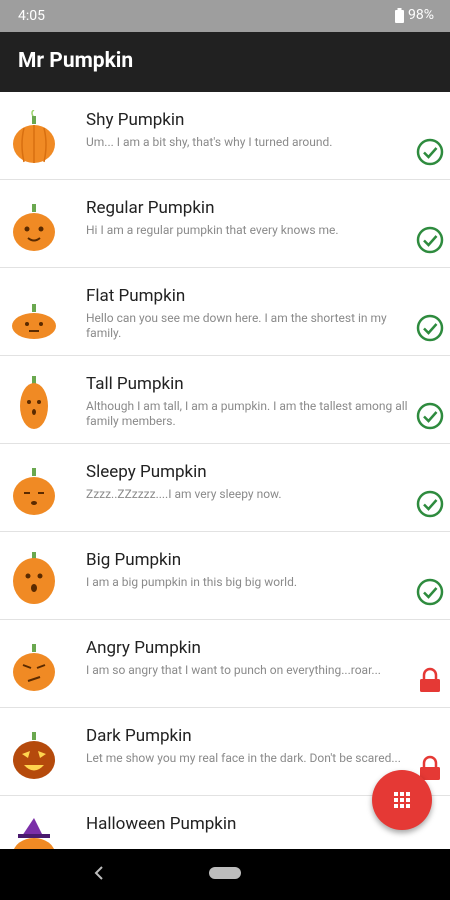 The height and width of the screenshot is (900, 450). What do you see at coordinates (161, 824) in the screenshot?
I see `pumpkin-name: Halloween Pumpkin` at bounding box center [161, 824].